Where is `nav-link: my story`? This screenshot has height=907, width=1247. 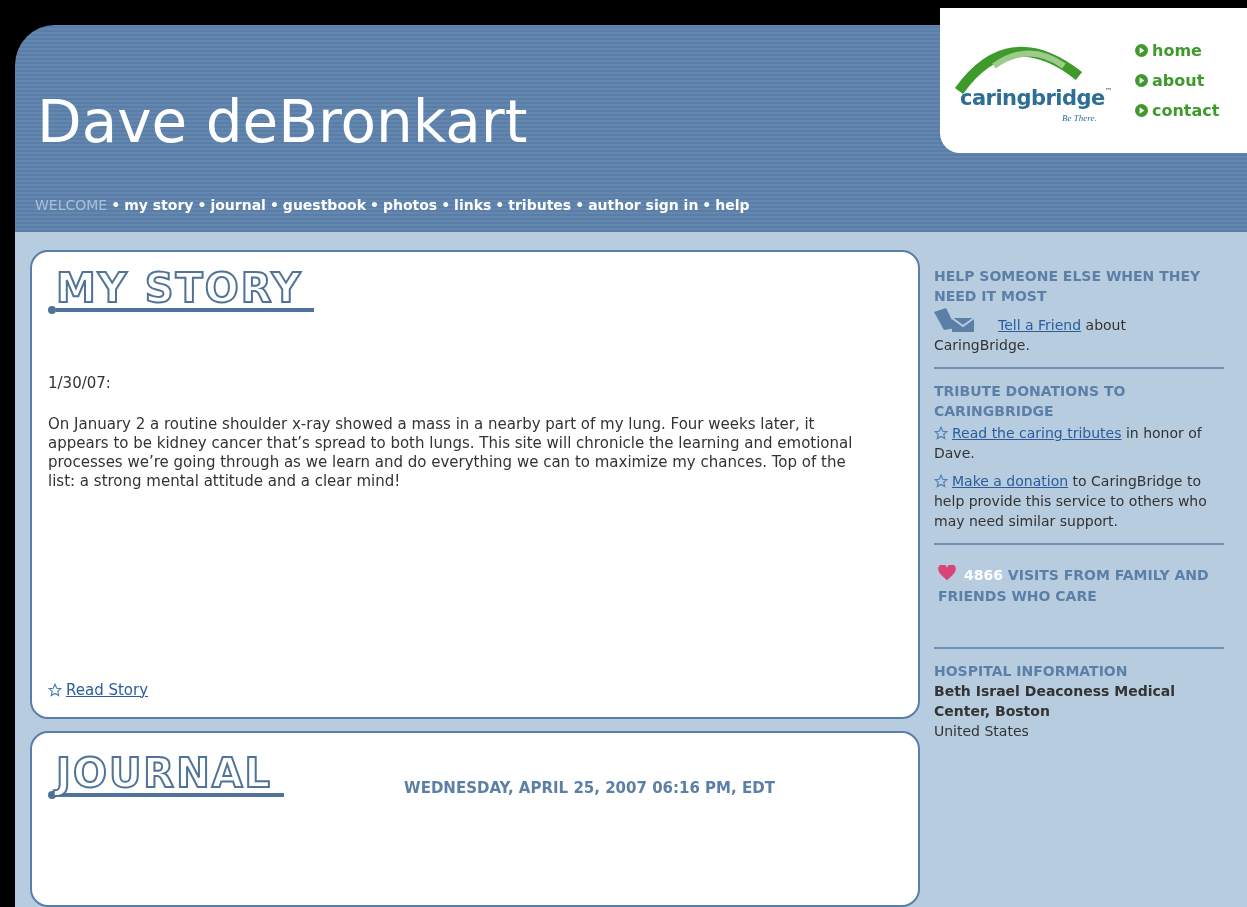 nav-link: my story is located at coordinates (159, 205).